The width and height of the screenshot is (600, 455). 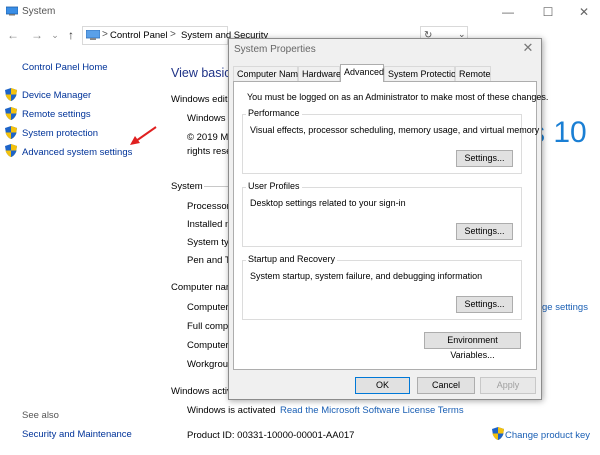 What do you see at coordinates (508, 385) in the screenshot?
I see `apply-button: Apply` at bounding box center [508, 385].